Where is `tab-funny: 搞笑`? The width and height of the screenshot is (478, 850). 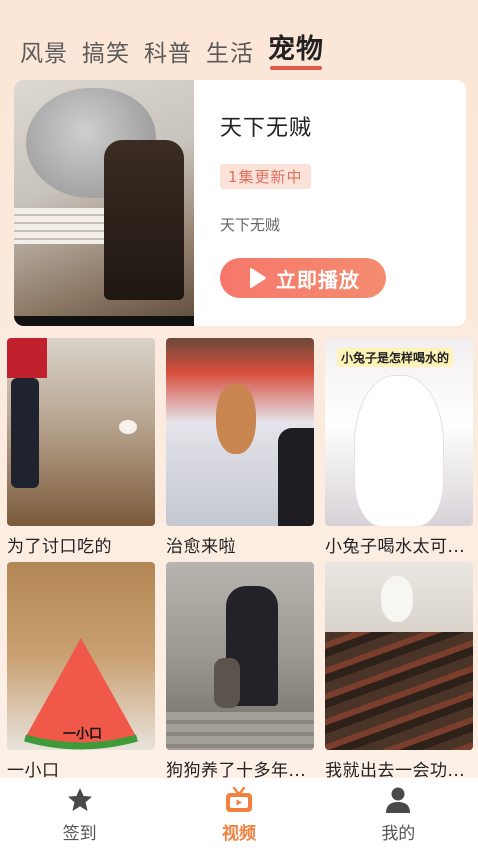 tab-funny: 搞笑 is located at coordinates (106, 54).